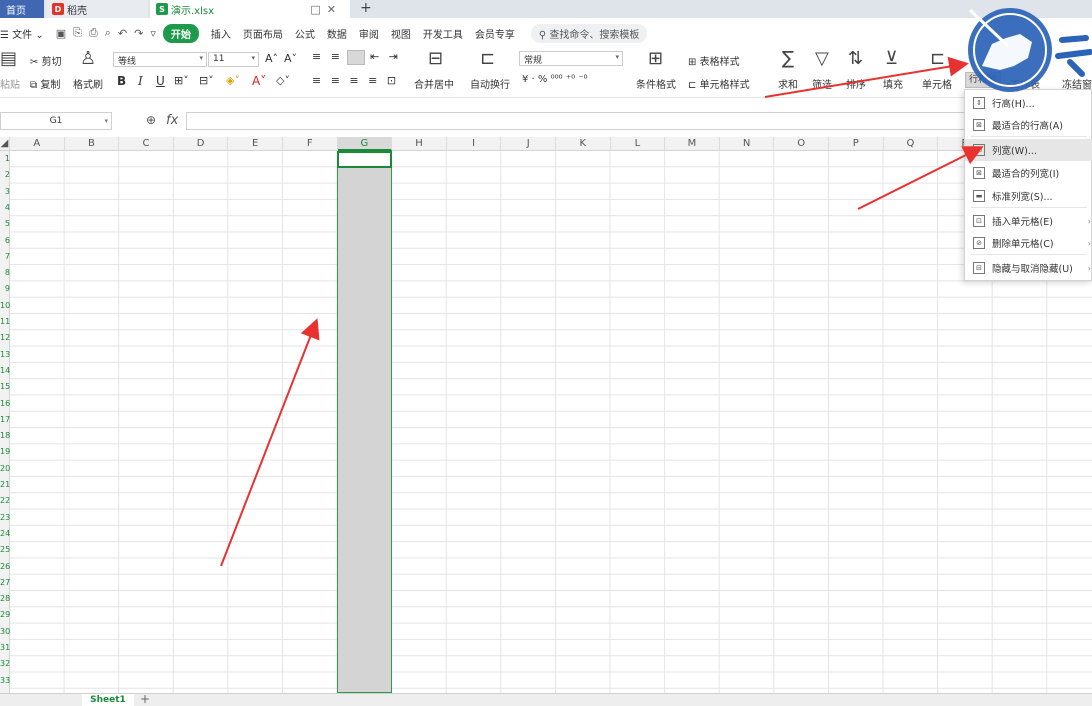 This screenshot has height=706, width=1092. Describe the element at coordinates (233, 59) in the screenshot. I see `font-size-select: 11 ▾` at that location.